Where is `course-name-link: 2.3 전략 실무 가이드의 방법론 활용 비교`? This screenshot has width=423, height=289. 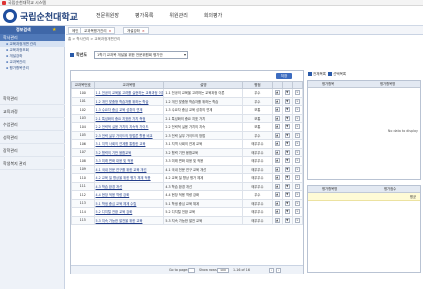 course-name-link: 2.3 전략 실무 가이드의 방법론 활용 비교 is located at coordinates (129, 135).